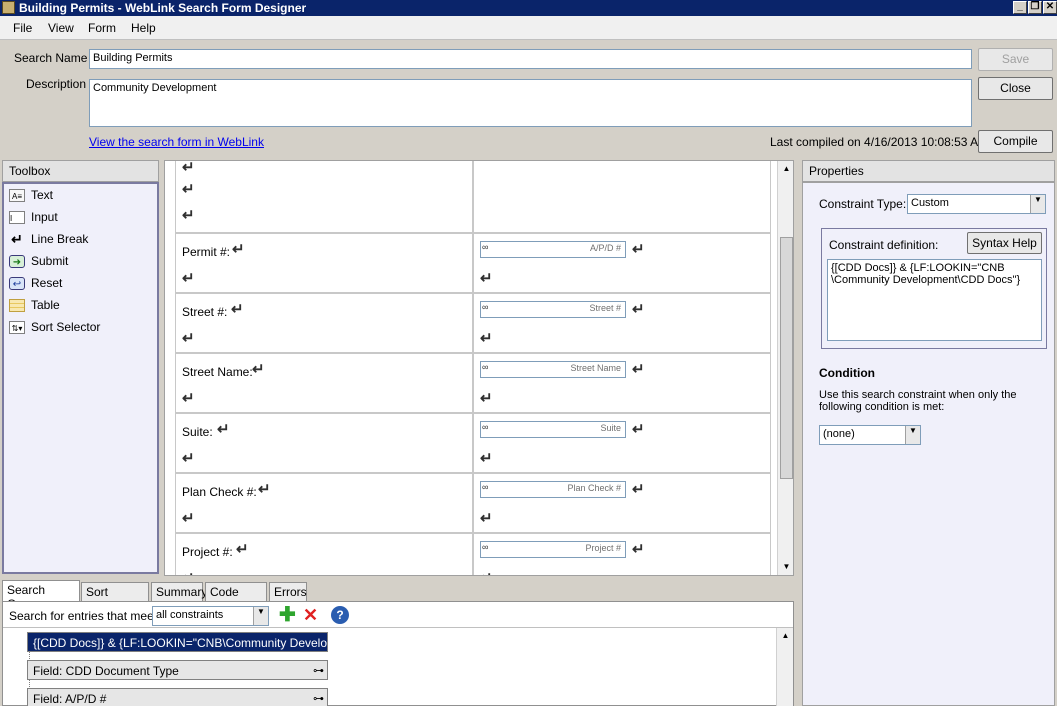  What do you see at coordinates (847, 373) in the screenshot?
I see `condition-heading: Condition` at bounding box center [847, 373].